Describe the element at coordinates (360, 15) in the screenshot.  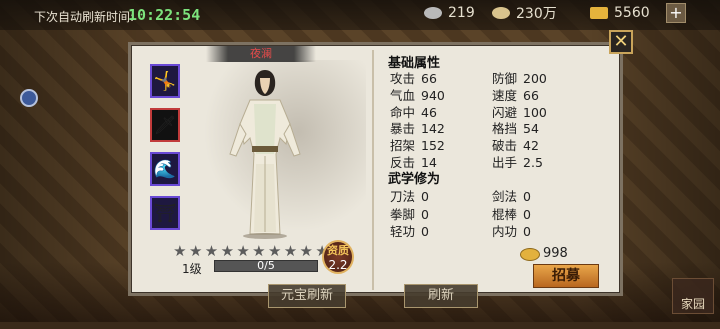
I see `top-bar: 下次自动刷新时间: 10:22:54 219 230万 5560 +` at that location.